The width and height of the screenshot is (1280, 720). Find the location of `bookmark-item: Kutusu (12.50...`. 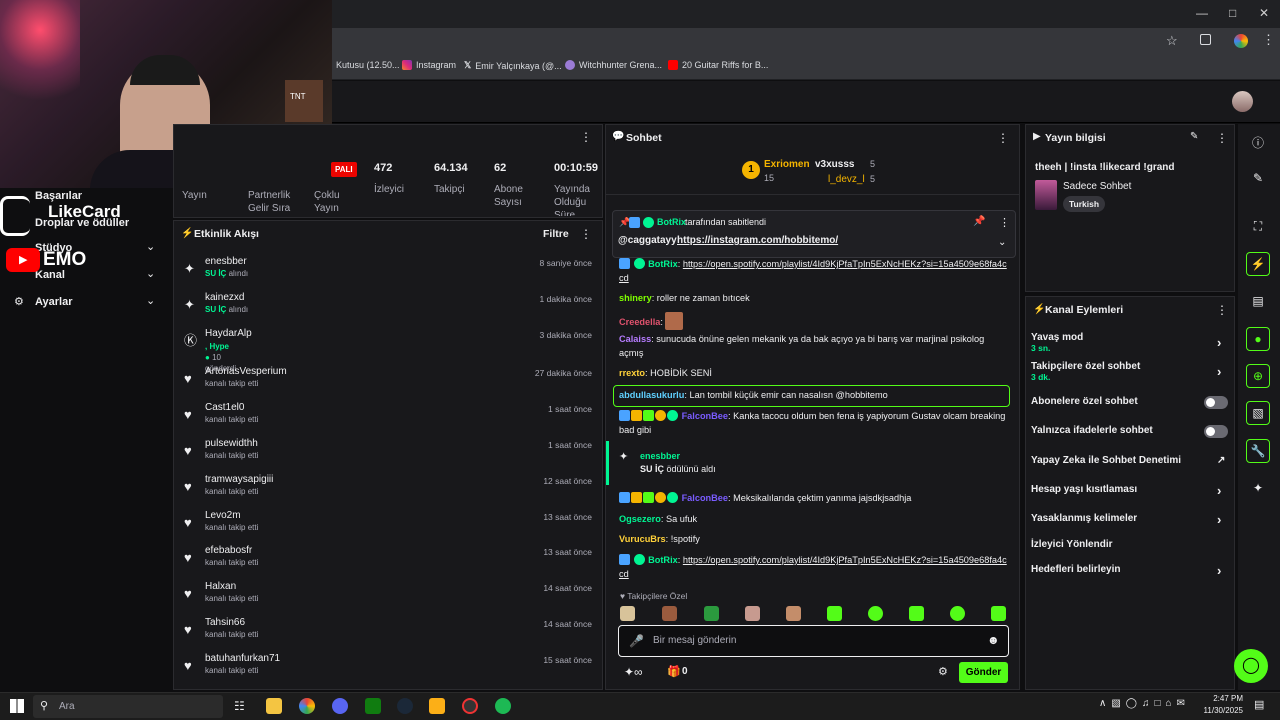

bookmark-item: Kutusu (12.50... is located at coordinates (368, 65).